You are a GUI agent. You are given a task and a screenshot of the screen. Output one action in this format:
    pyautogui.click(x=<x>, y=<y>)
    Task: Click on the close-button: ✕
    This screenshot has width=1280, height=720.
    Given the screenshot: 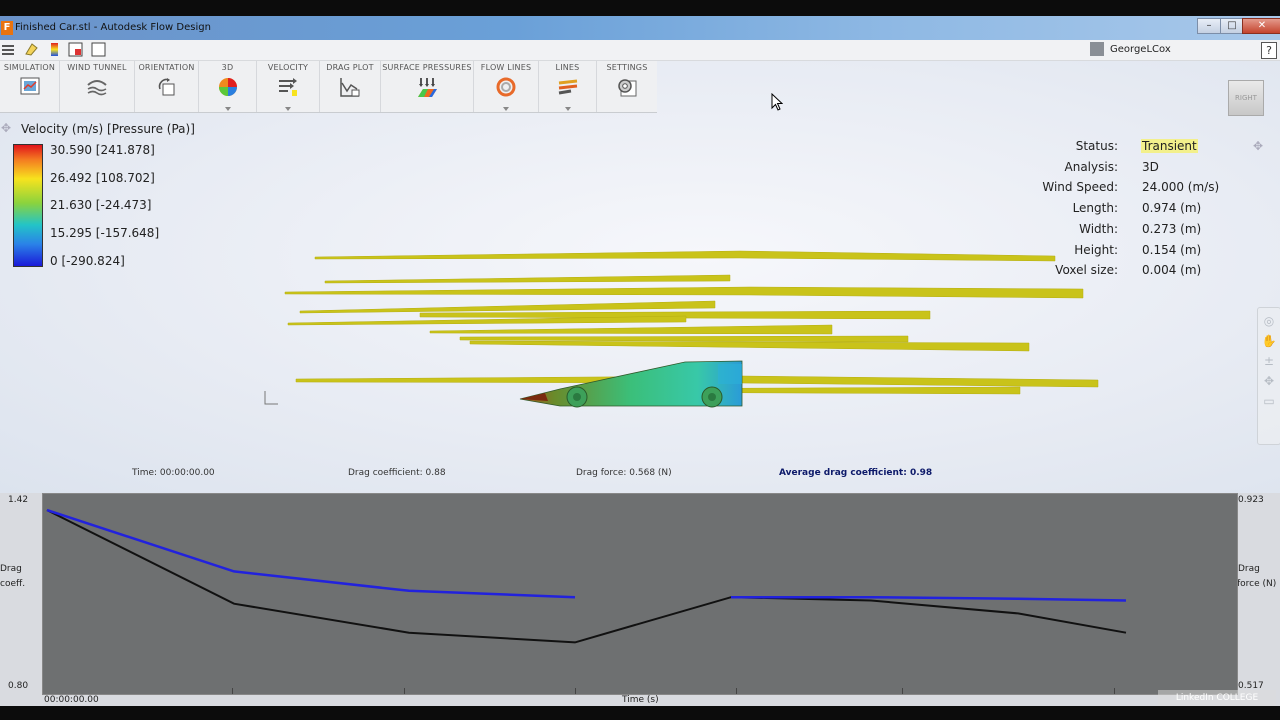 What is the action you would take?
    pyautogui.click(x=1261, y=26)
    